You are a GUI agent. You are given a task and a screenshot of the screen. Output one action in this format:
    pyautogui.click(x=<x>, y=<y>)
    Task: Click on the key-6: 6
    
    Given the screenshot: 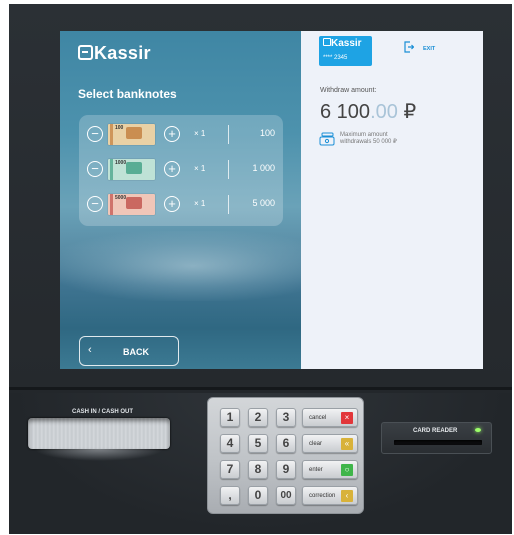 What is the action you would take?
    pyautogui.click(x=286, y=443)
    